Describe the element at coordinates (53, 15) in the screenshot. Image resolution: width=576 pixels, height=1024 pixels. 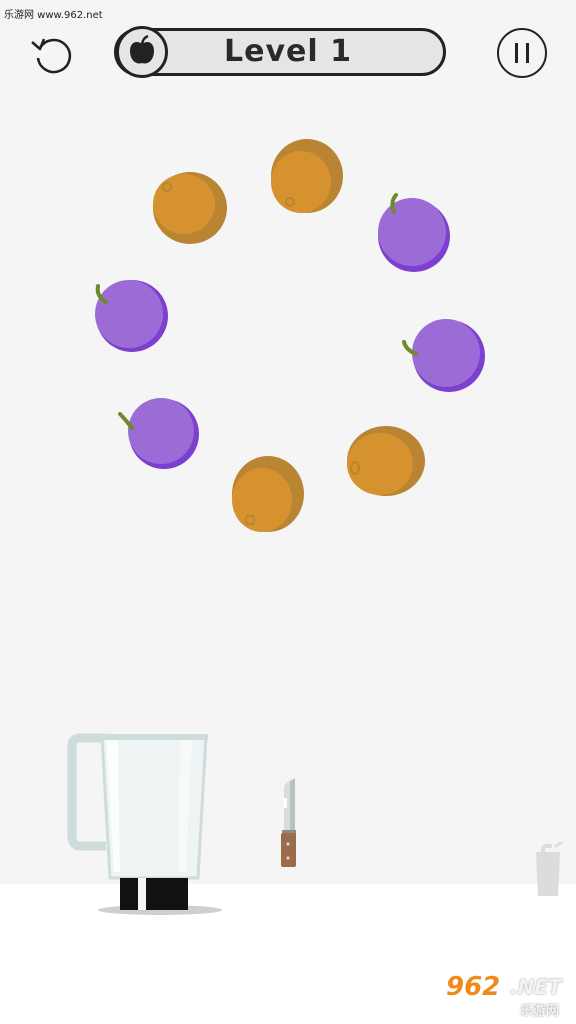
I see `site-watermark: 乐游网 www.962.net` at that location.